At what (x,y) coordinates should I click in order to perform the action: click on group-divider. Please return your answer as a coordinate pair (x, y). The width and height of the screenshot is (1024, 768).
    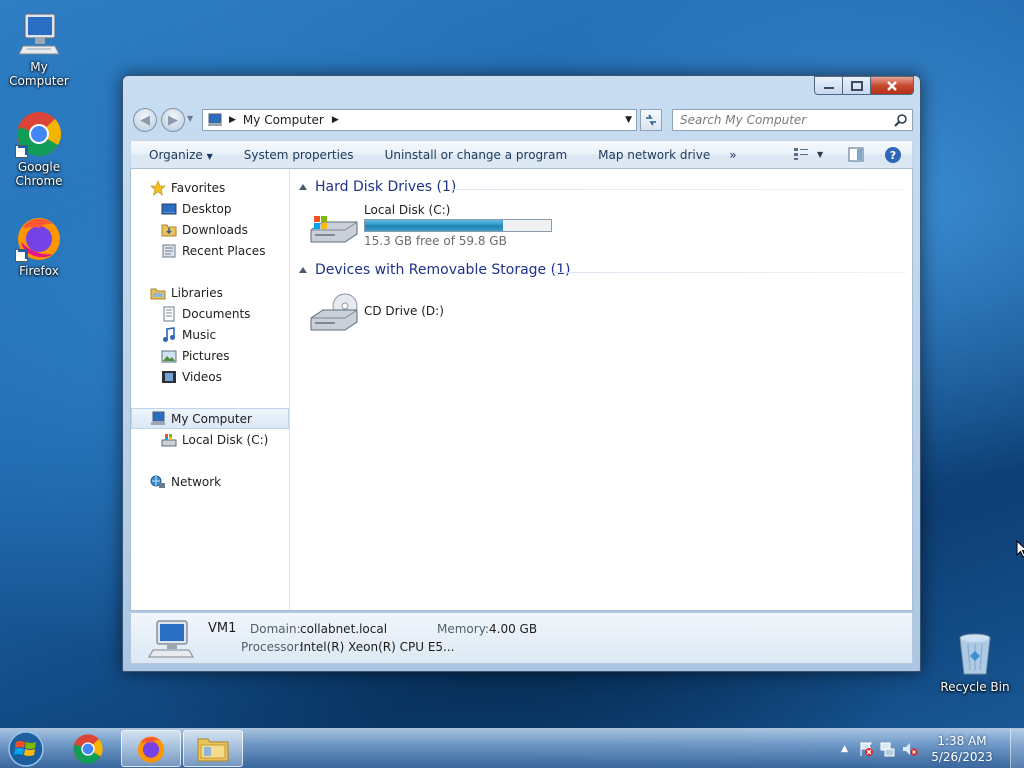
    Looking at the image, I should click on (729, 272).